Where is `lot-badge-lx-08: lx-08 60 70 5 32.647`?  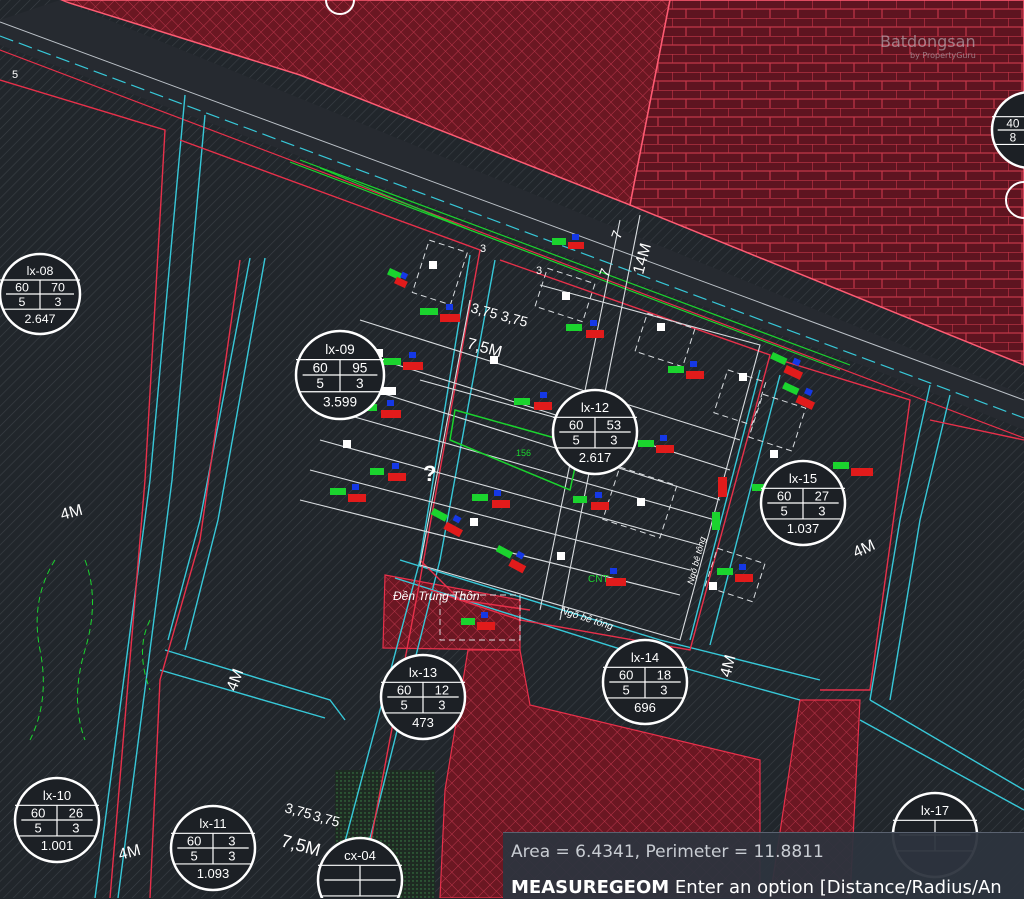 lot-badge-lx-08: lx-08 60 70 5 32.647 is located at coordinates (41, 294).